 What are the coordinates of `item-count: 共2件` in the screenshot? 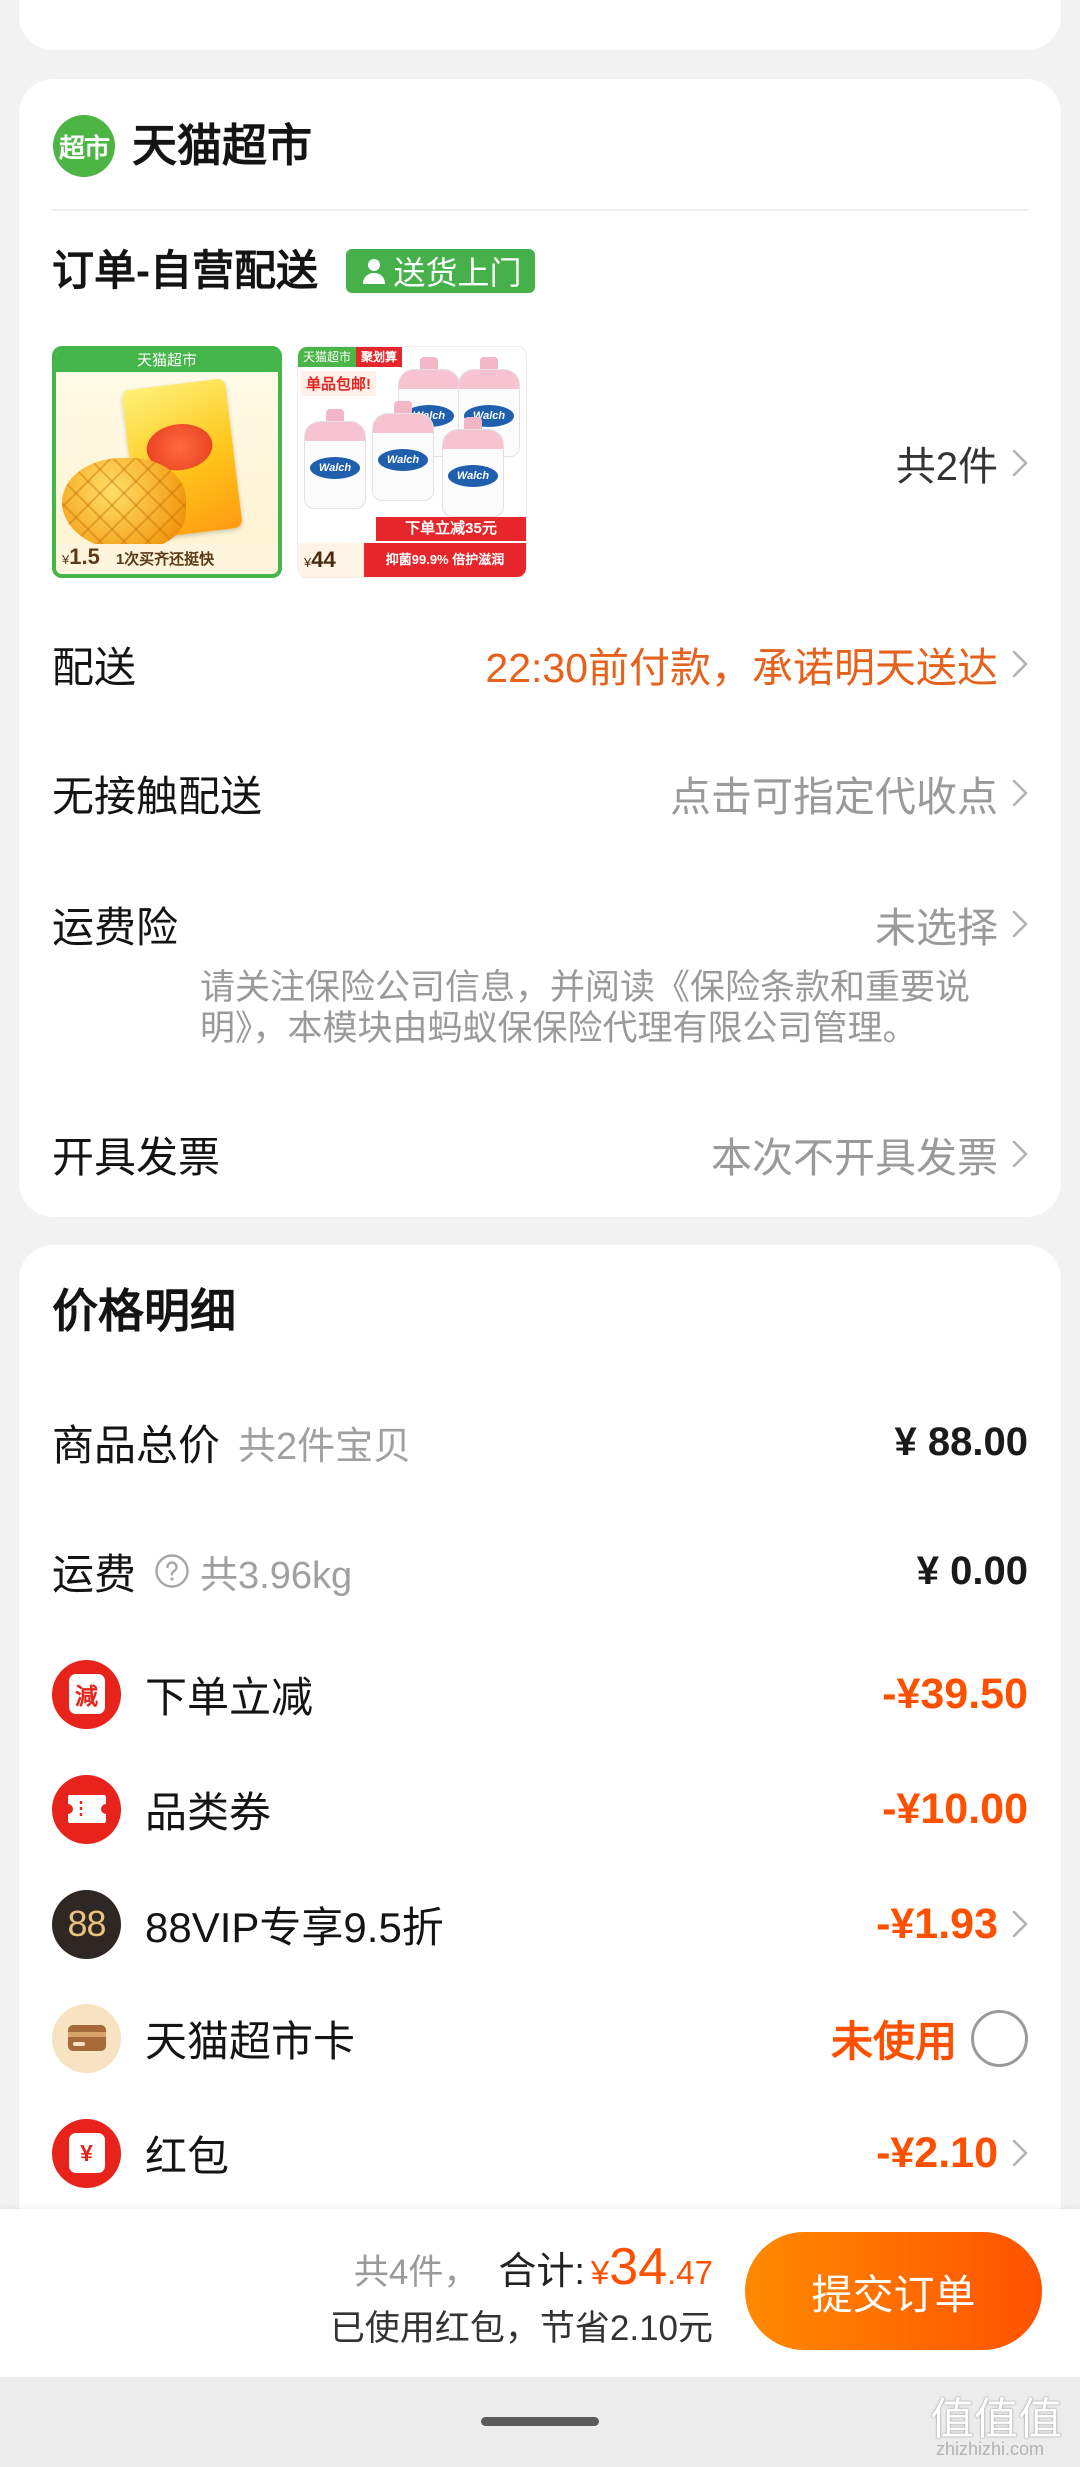 It's located at (946, 467).